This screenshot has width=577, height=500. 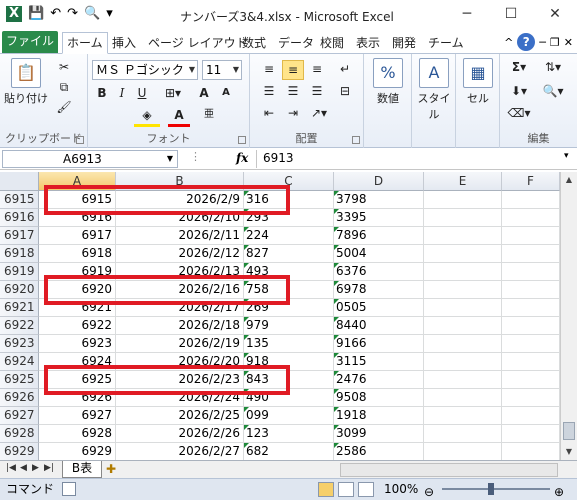 What do you see at coordinates (69, 489) in the screenshot?
I see `macro-record-icon` at bounding box center [69, 489].